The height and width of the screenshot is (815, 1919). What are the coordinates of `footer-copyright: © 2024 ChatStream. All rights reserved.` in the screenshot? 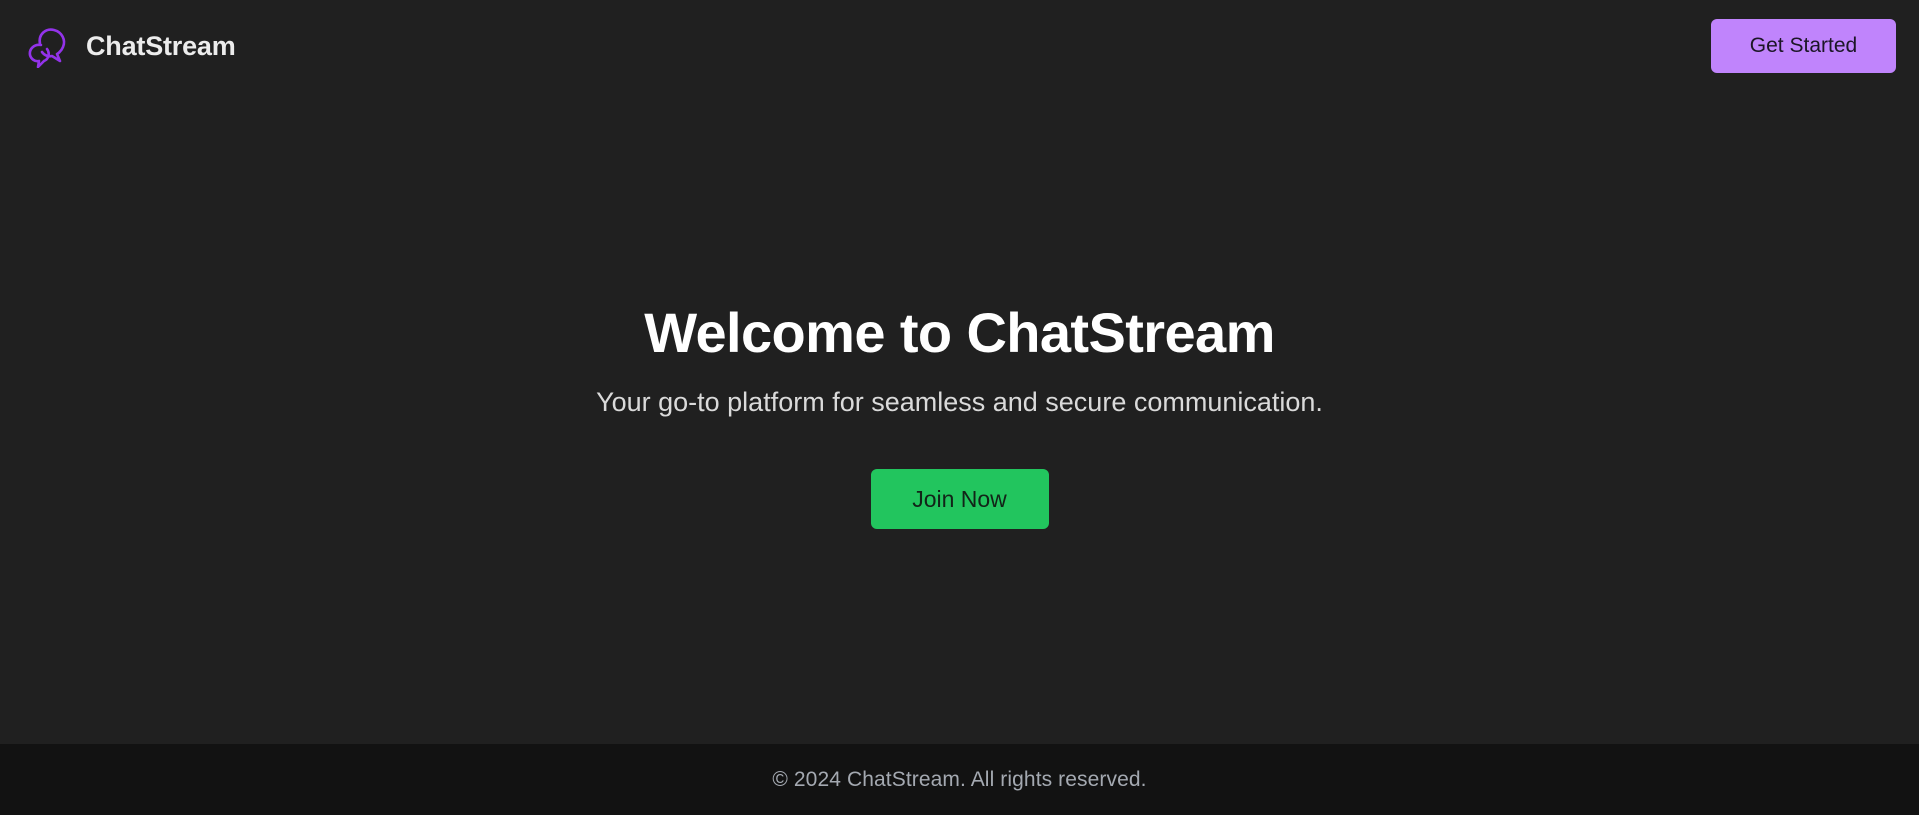 It's located at (959, 779).